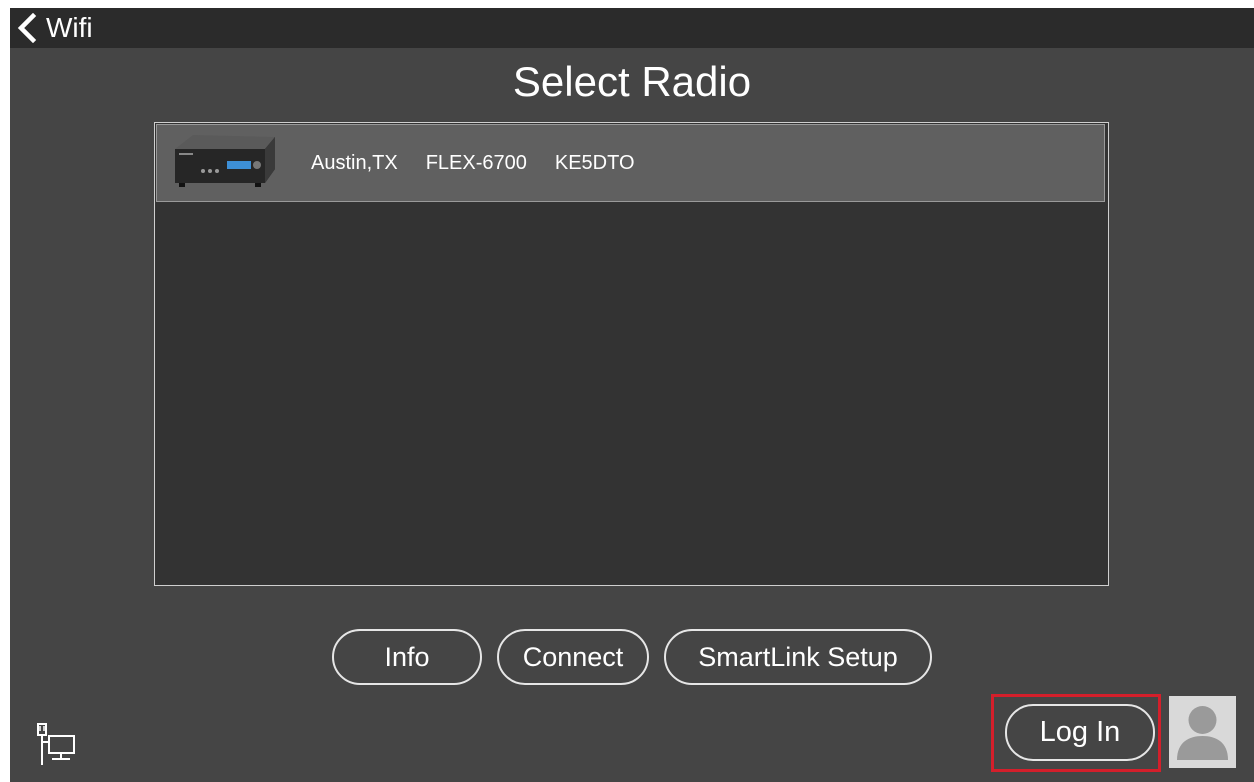 This screenshot has height=782, width=1254. Describe the element at coordinates (476, 162) in the screenshot. I see `radio-model: FLEX-6700` at that location.